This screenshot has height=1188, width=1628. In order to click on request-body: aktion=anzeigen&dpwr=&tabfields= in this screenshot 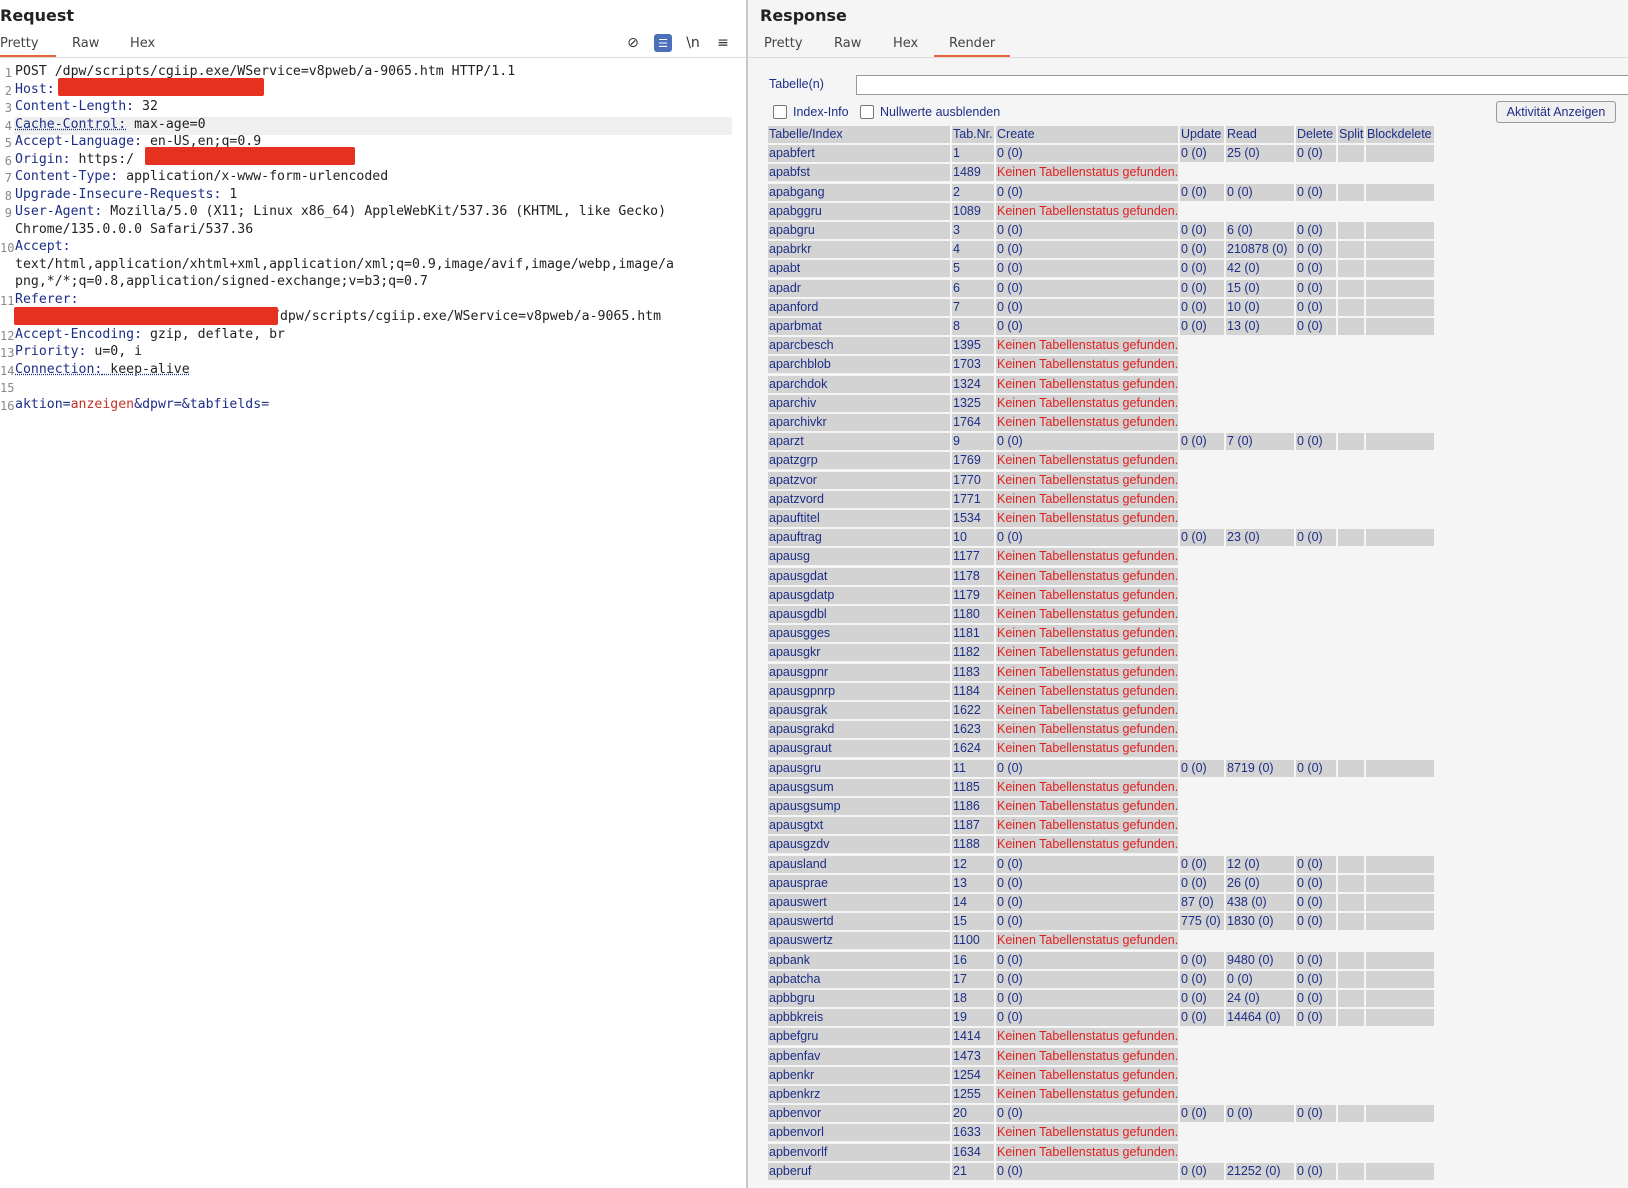, I will do `click(142, 404)`.